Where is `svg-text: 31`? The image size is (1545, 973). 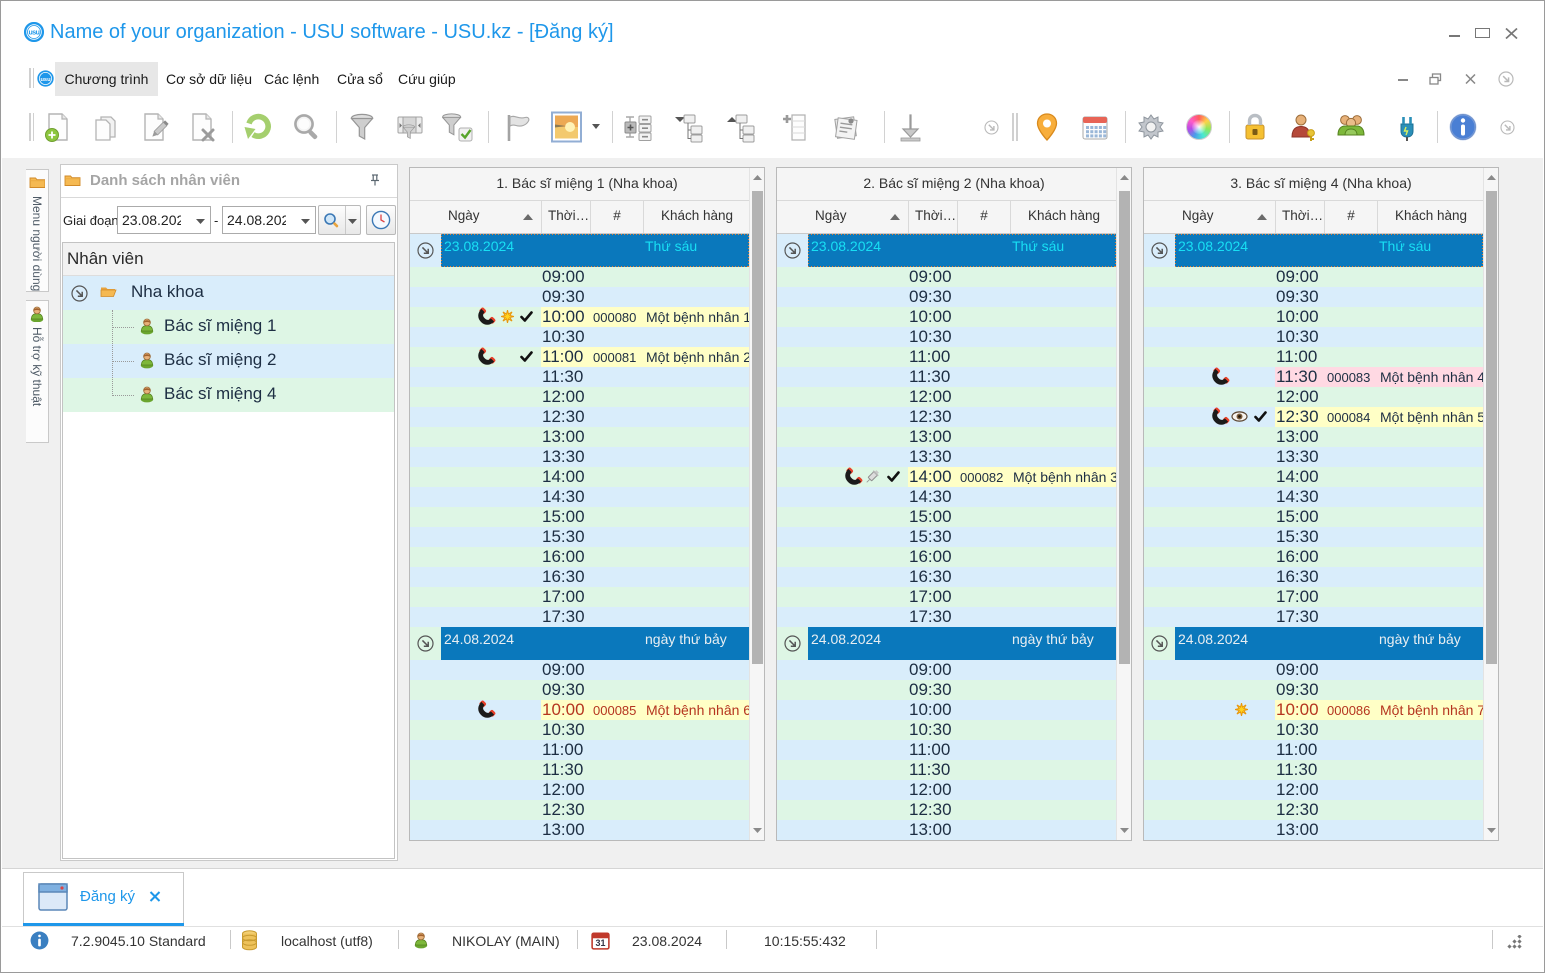 svg-text: 31 is located at coordinates (601, 943).